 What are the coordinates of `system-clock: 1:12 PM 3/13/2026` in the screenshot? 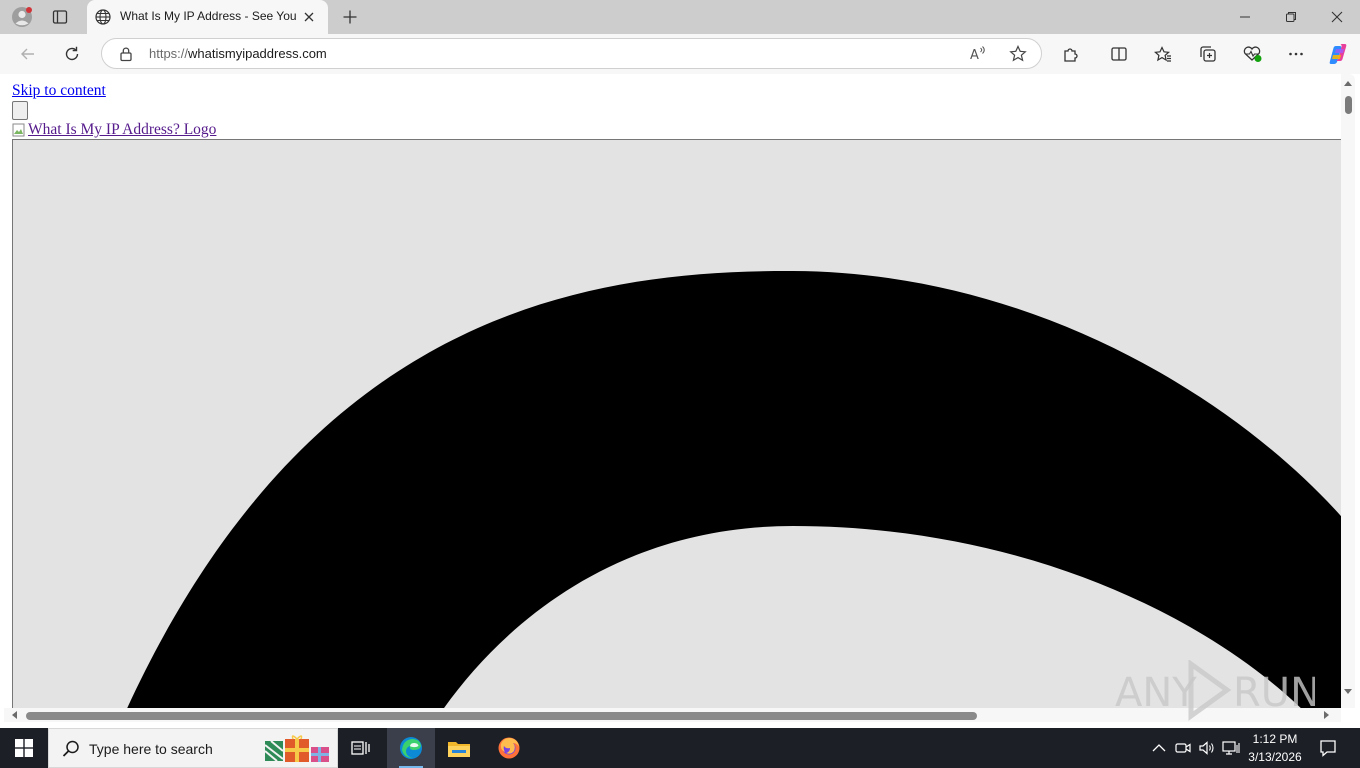 It's located at (1275, 748).